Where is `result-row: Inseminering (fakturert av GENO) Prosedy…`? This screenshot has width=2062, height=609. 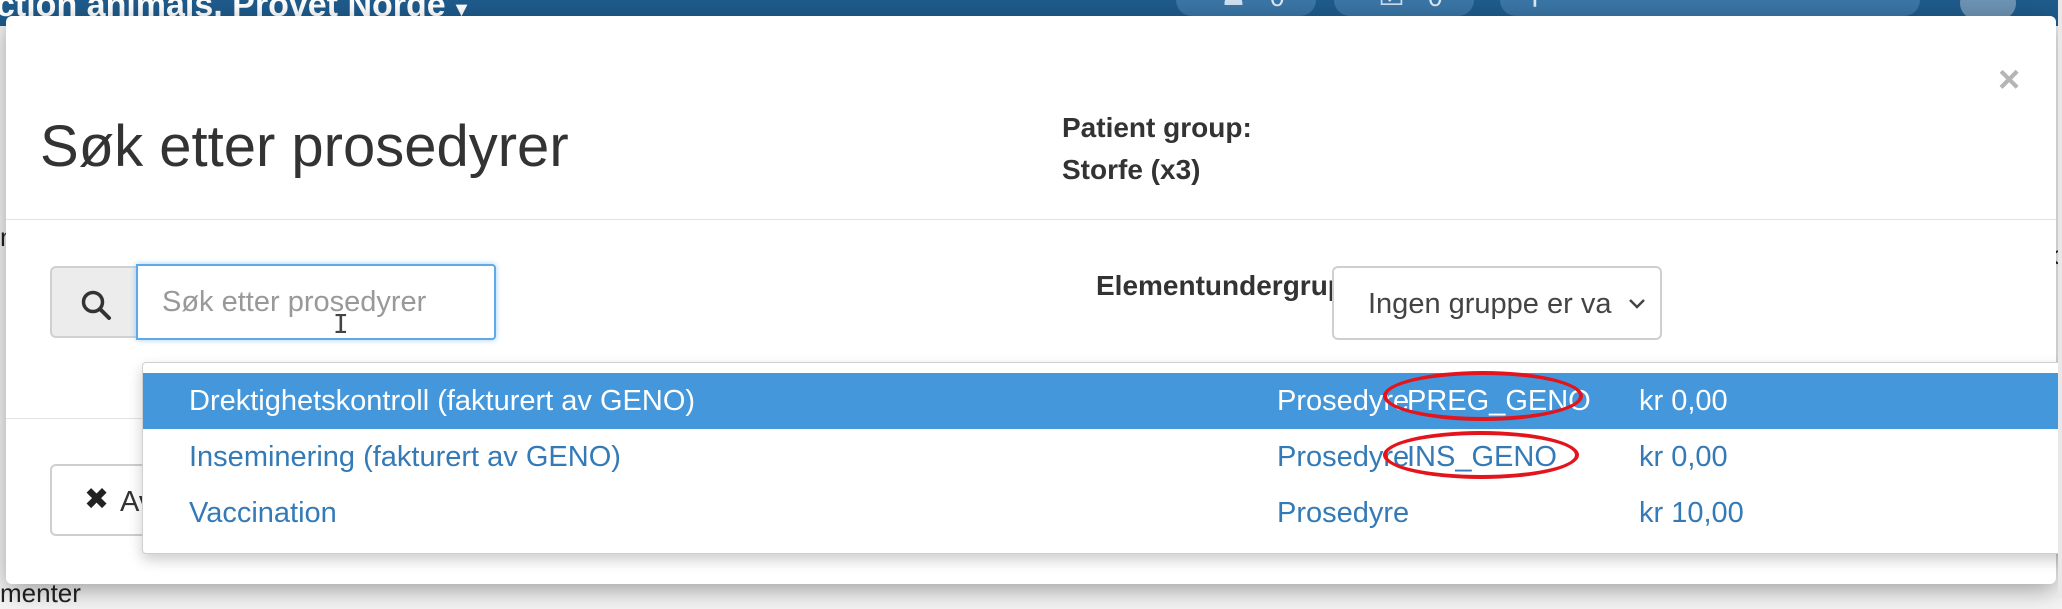
result-row: Inseminering (fakturert av GENO) Prosedy… is located at coordinates (1102, 457).